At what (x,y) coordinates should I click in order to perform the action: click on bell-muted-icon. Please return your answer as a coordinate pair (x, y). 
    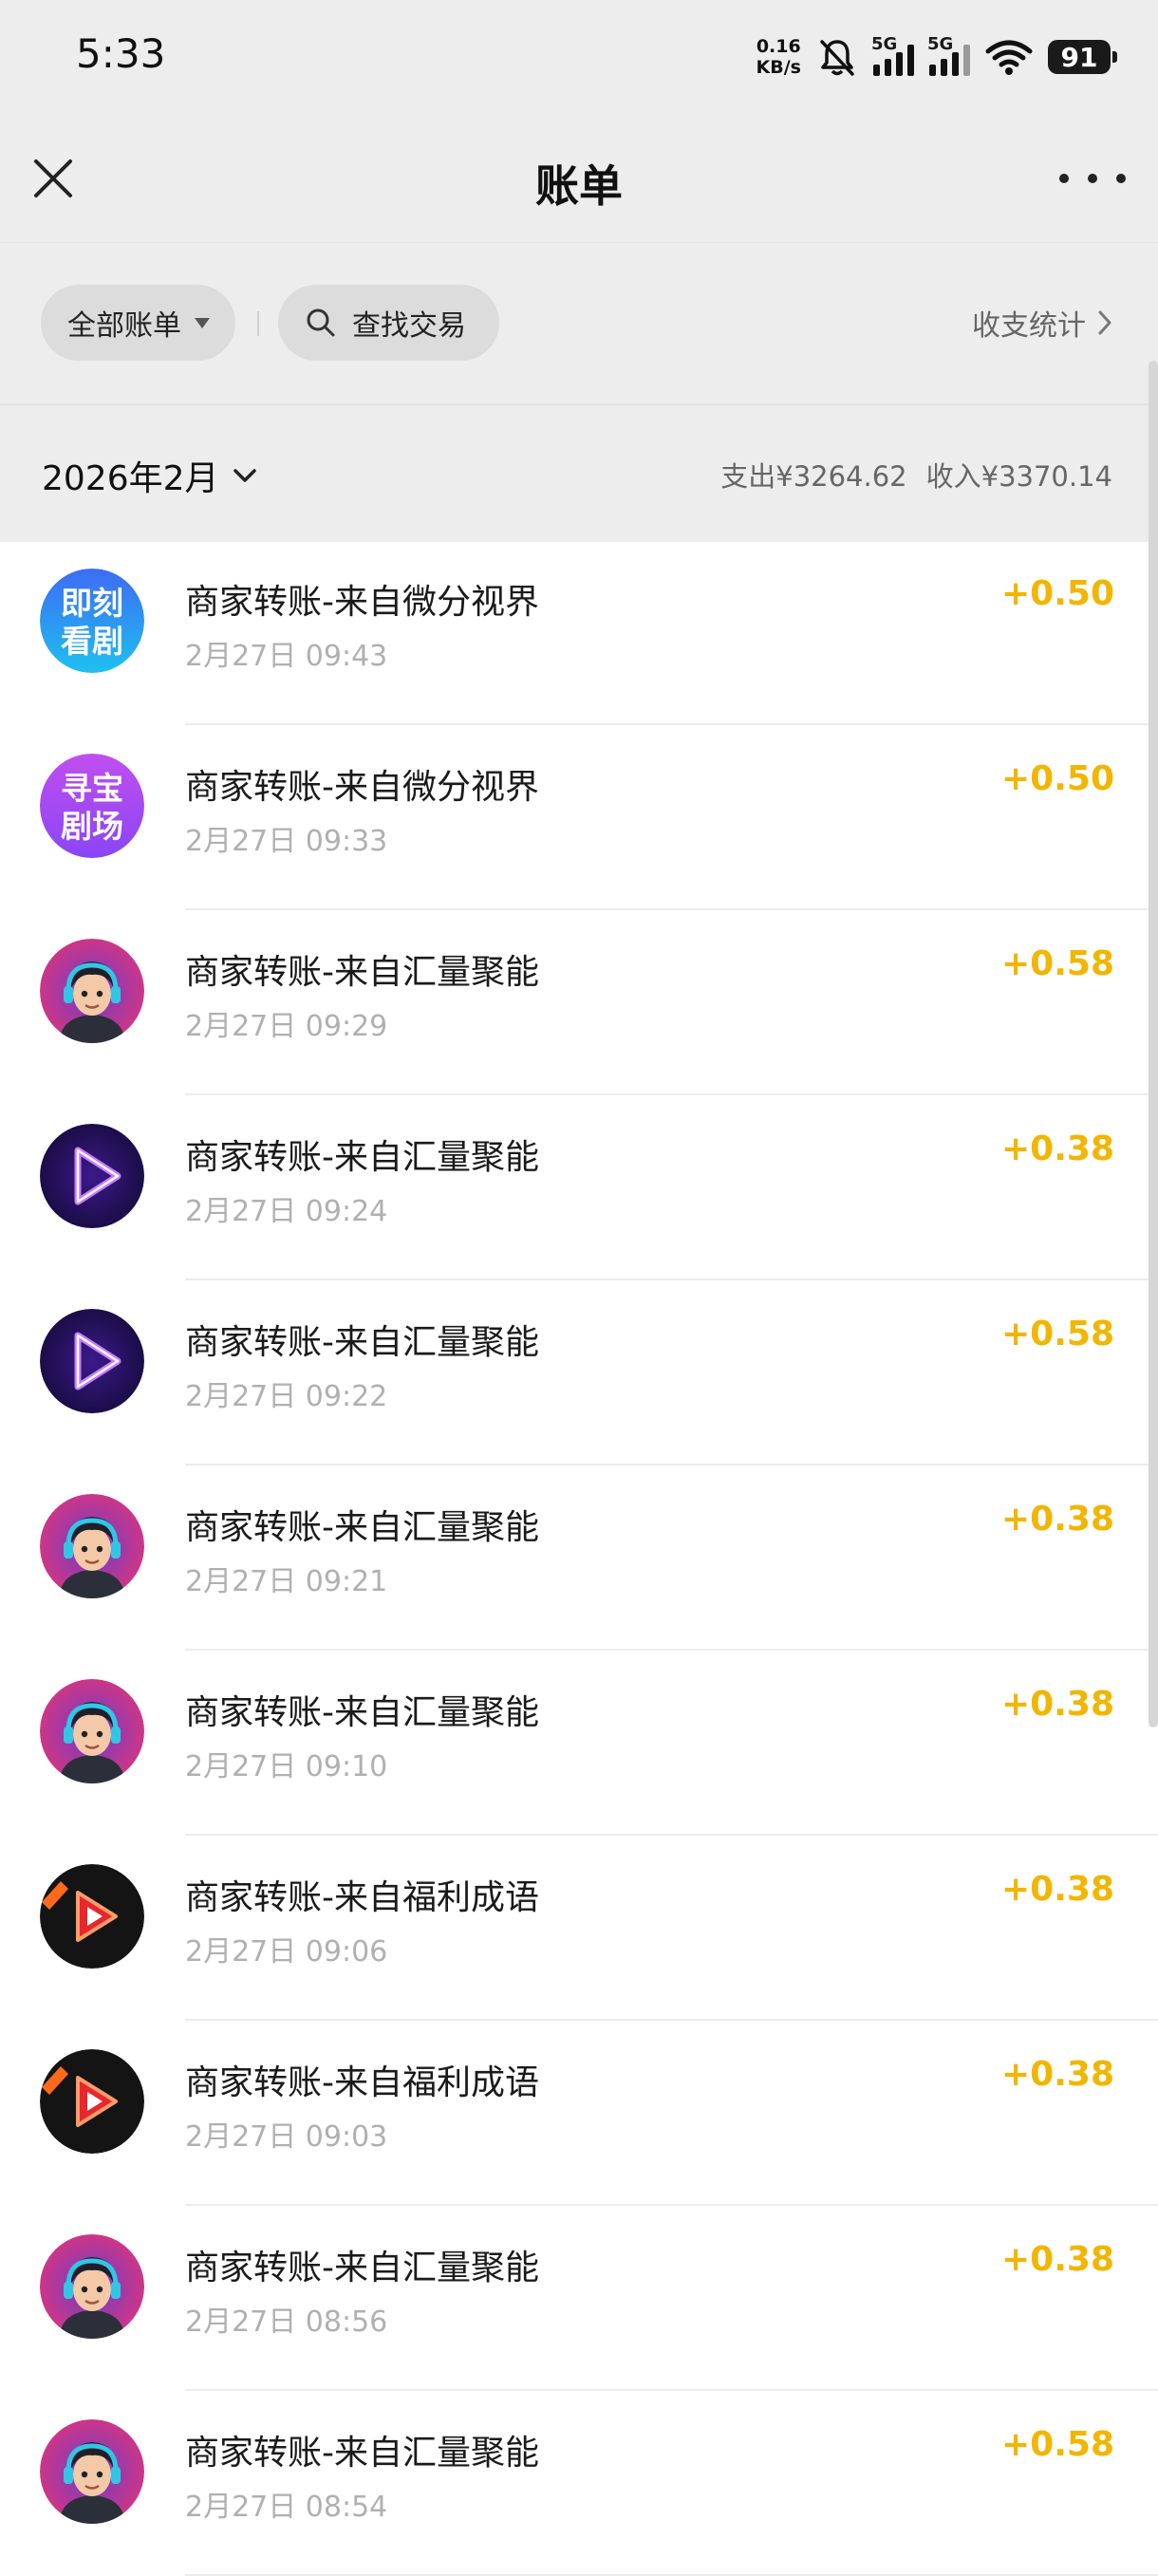
    Looking at the image, I should click on (837, 58).